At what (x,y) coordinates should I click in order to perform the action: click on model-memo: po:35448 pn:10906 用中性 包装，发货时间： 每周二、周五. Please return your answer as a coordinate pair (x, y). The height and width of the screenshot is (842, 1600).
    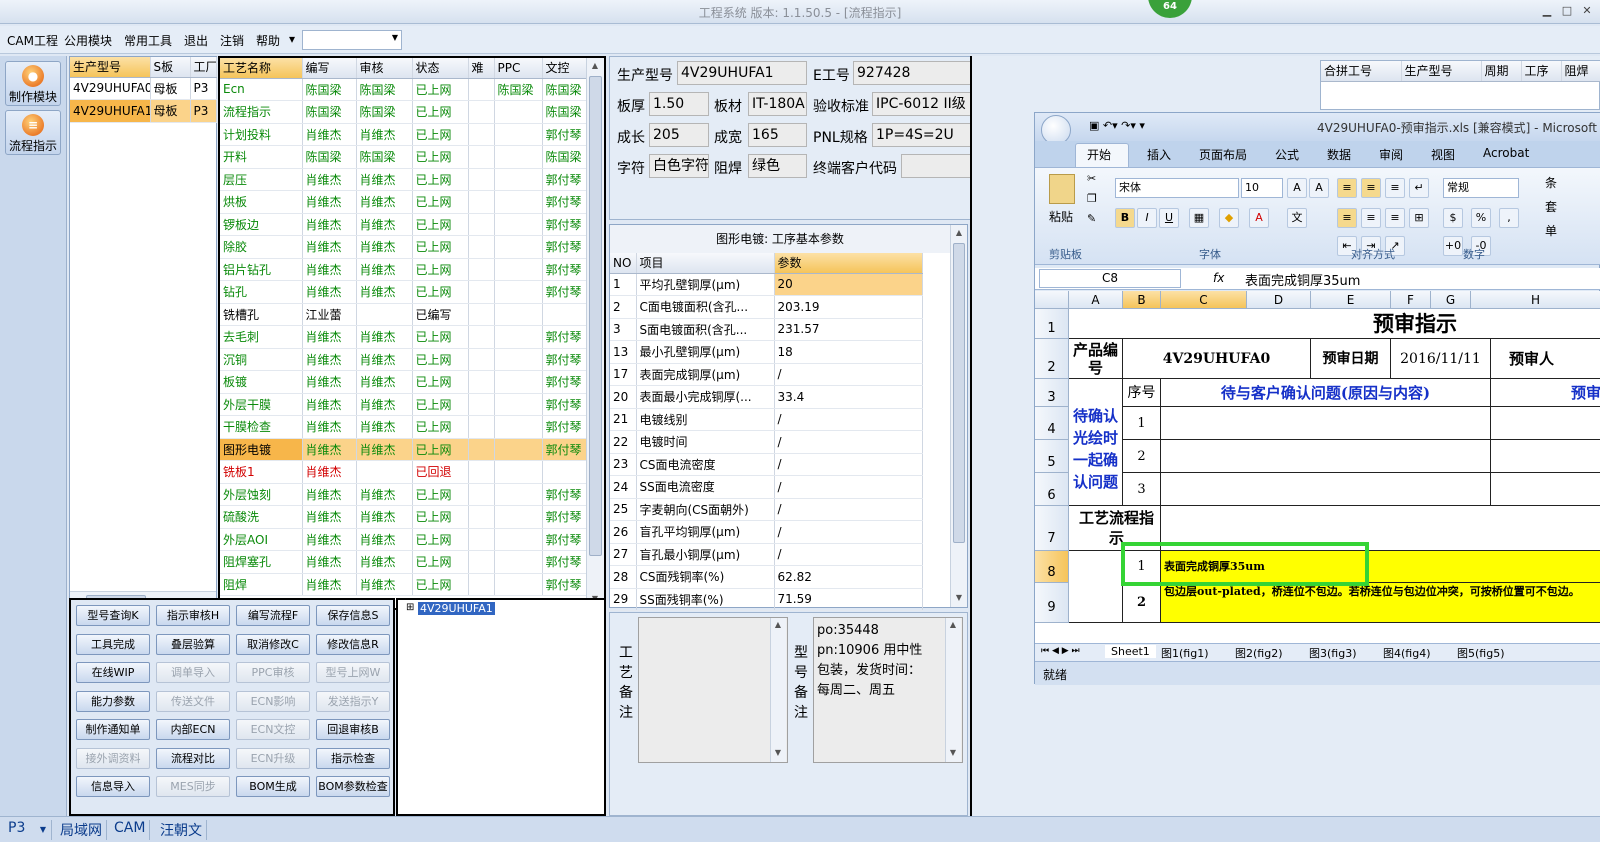
    Looking at the image, I should click on (888, 690).